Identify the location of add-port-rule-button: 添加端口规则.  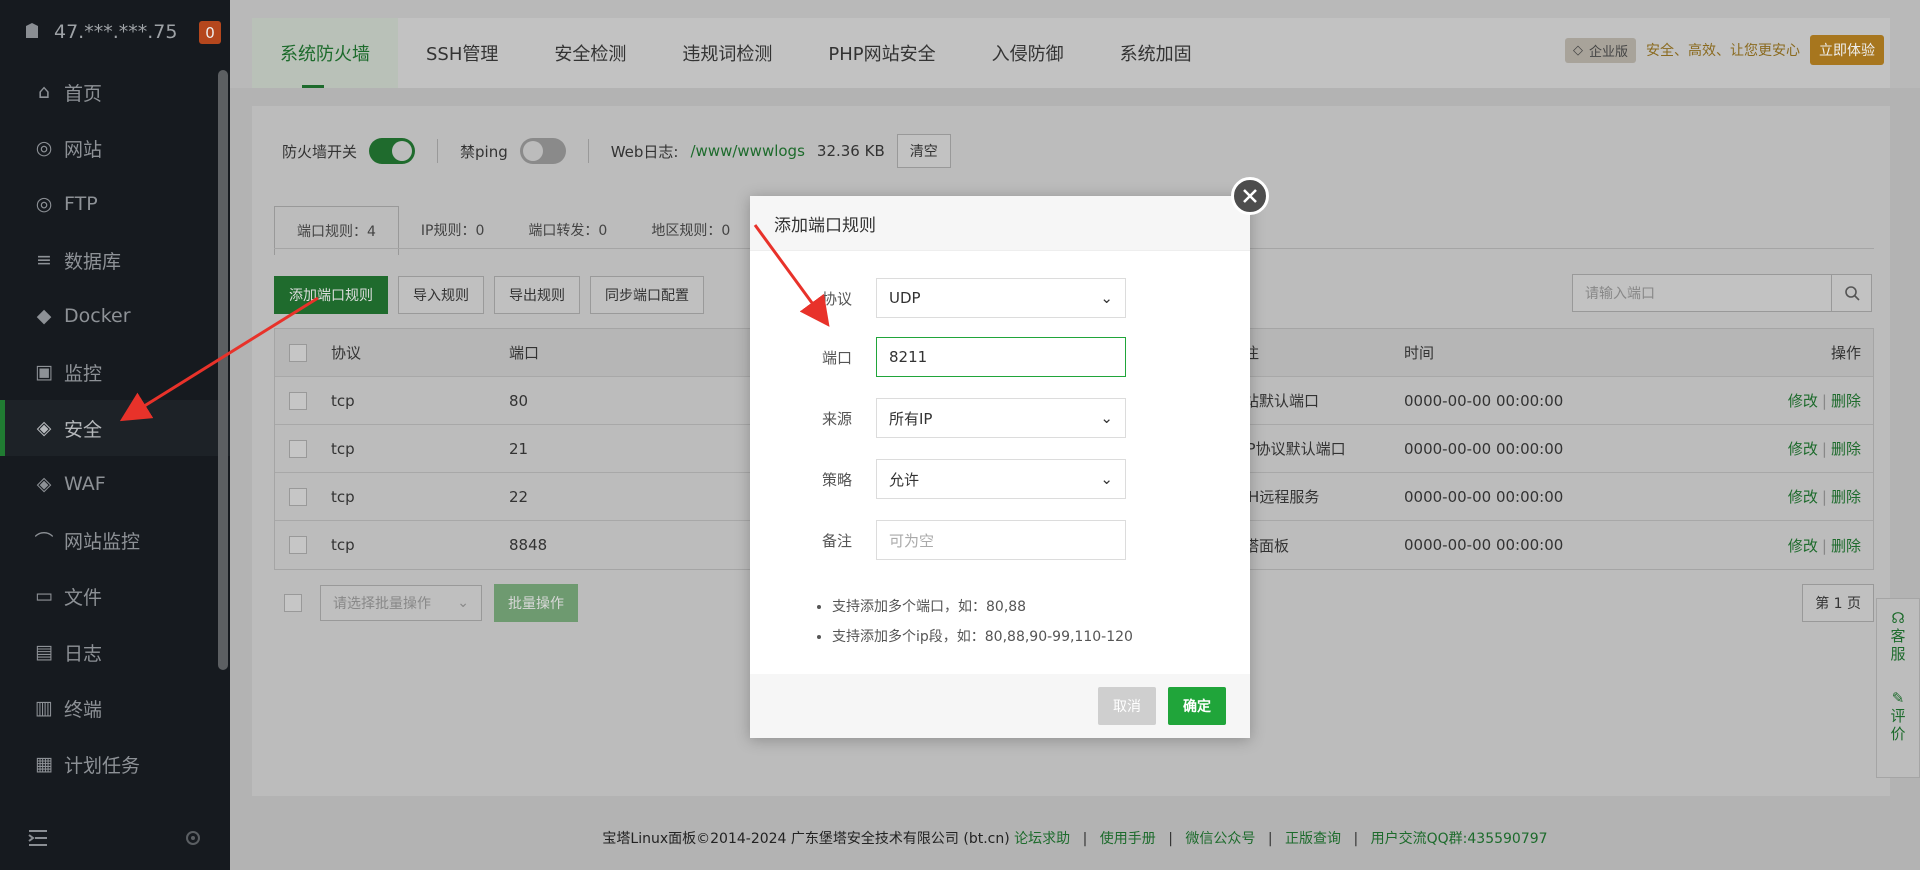
(331, 295).